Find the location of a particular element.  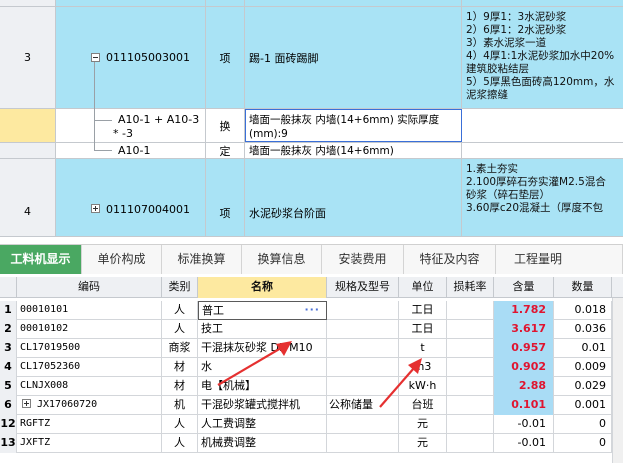

col-header-spec: 规格及型号 is located at coordinates (363, 287).